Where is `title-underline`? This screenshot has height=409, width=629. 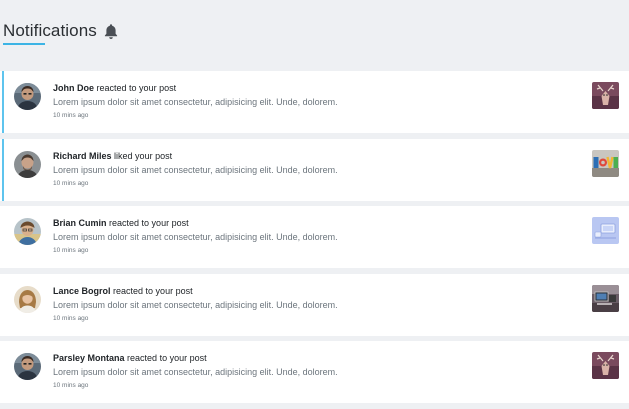
title-underline is located at coordinates (24, 44).